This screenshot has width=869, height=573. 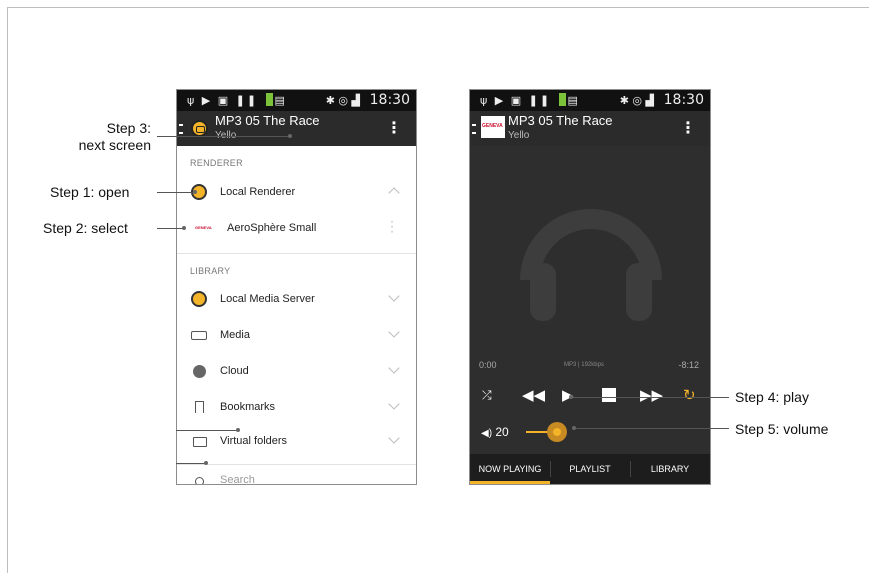 I want to click on section-library: LIBRARY, so click(x=210, y=271).